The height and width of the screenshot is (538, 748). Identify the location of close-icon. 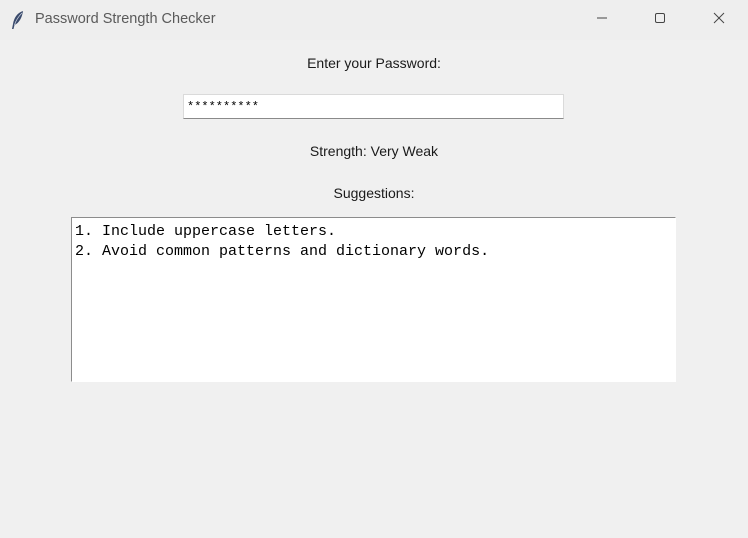
(719, 20).